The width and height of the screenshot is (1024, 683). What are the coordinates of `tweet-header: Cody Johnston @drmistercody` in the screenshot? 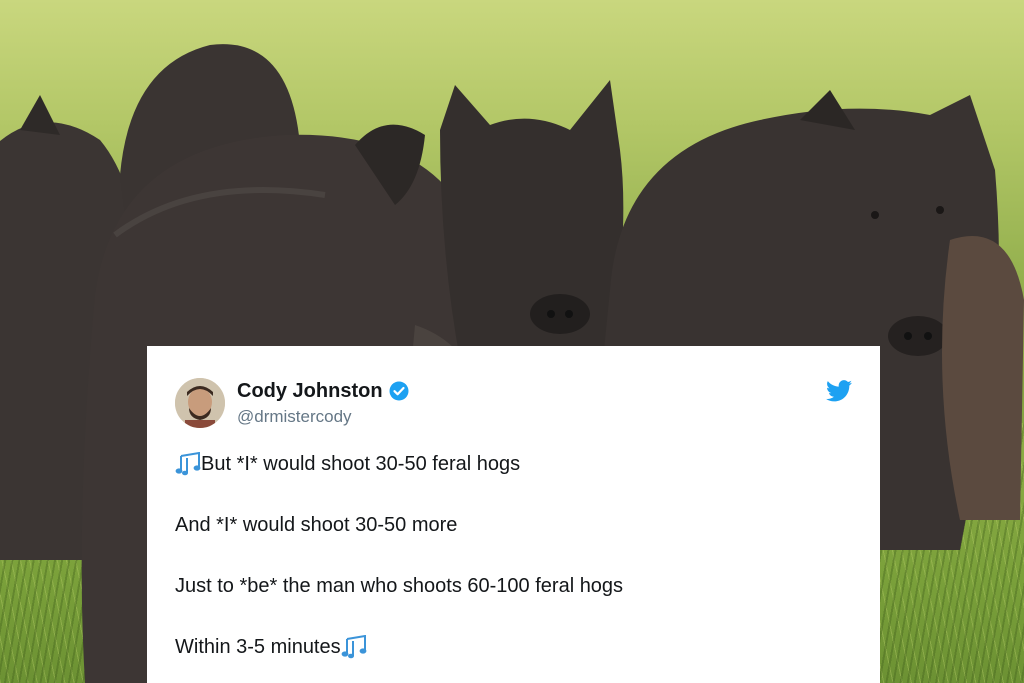 It's located at (513, 403).